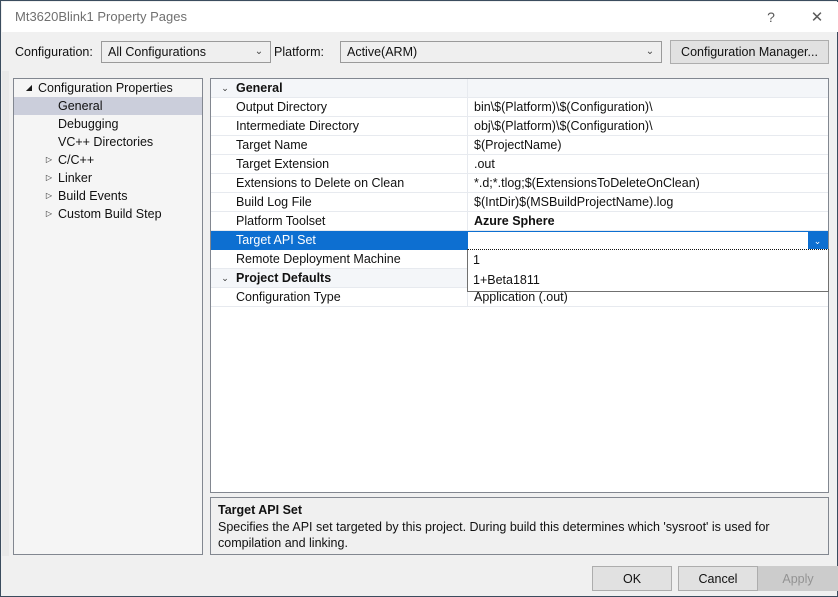 This screenshot has height=597, width=838. What do you see at coordinates (339, 164) in the screenshot?
I see `grid-row-name-cell: Target Extension` at bounding box center [339, 164].